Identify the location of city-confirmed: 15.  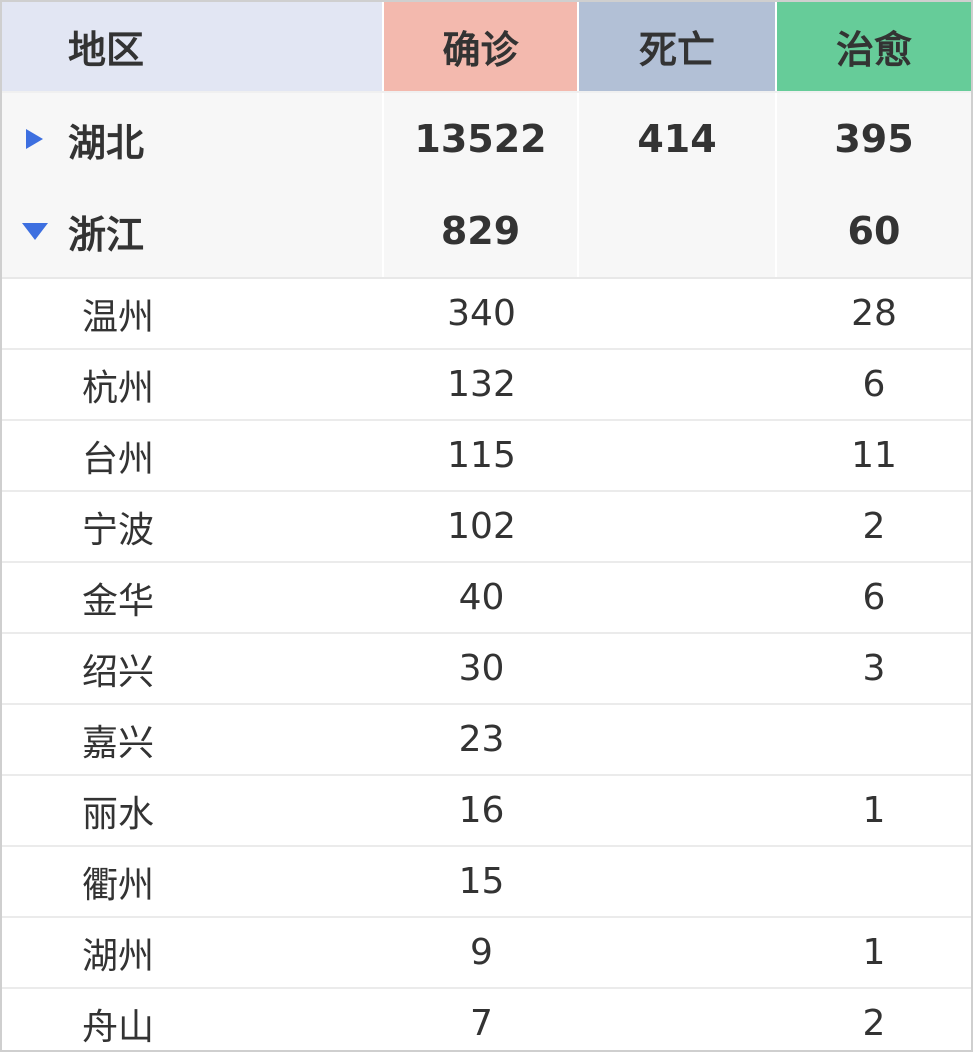
(481, 881).